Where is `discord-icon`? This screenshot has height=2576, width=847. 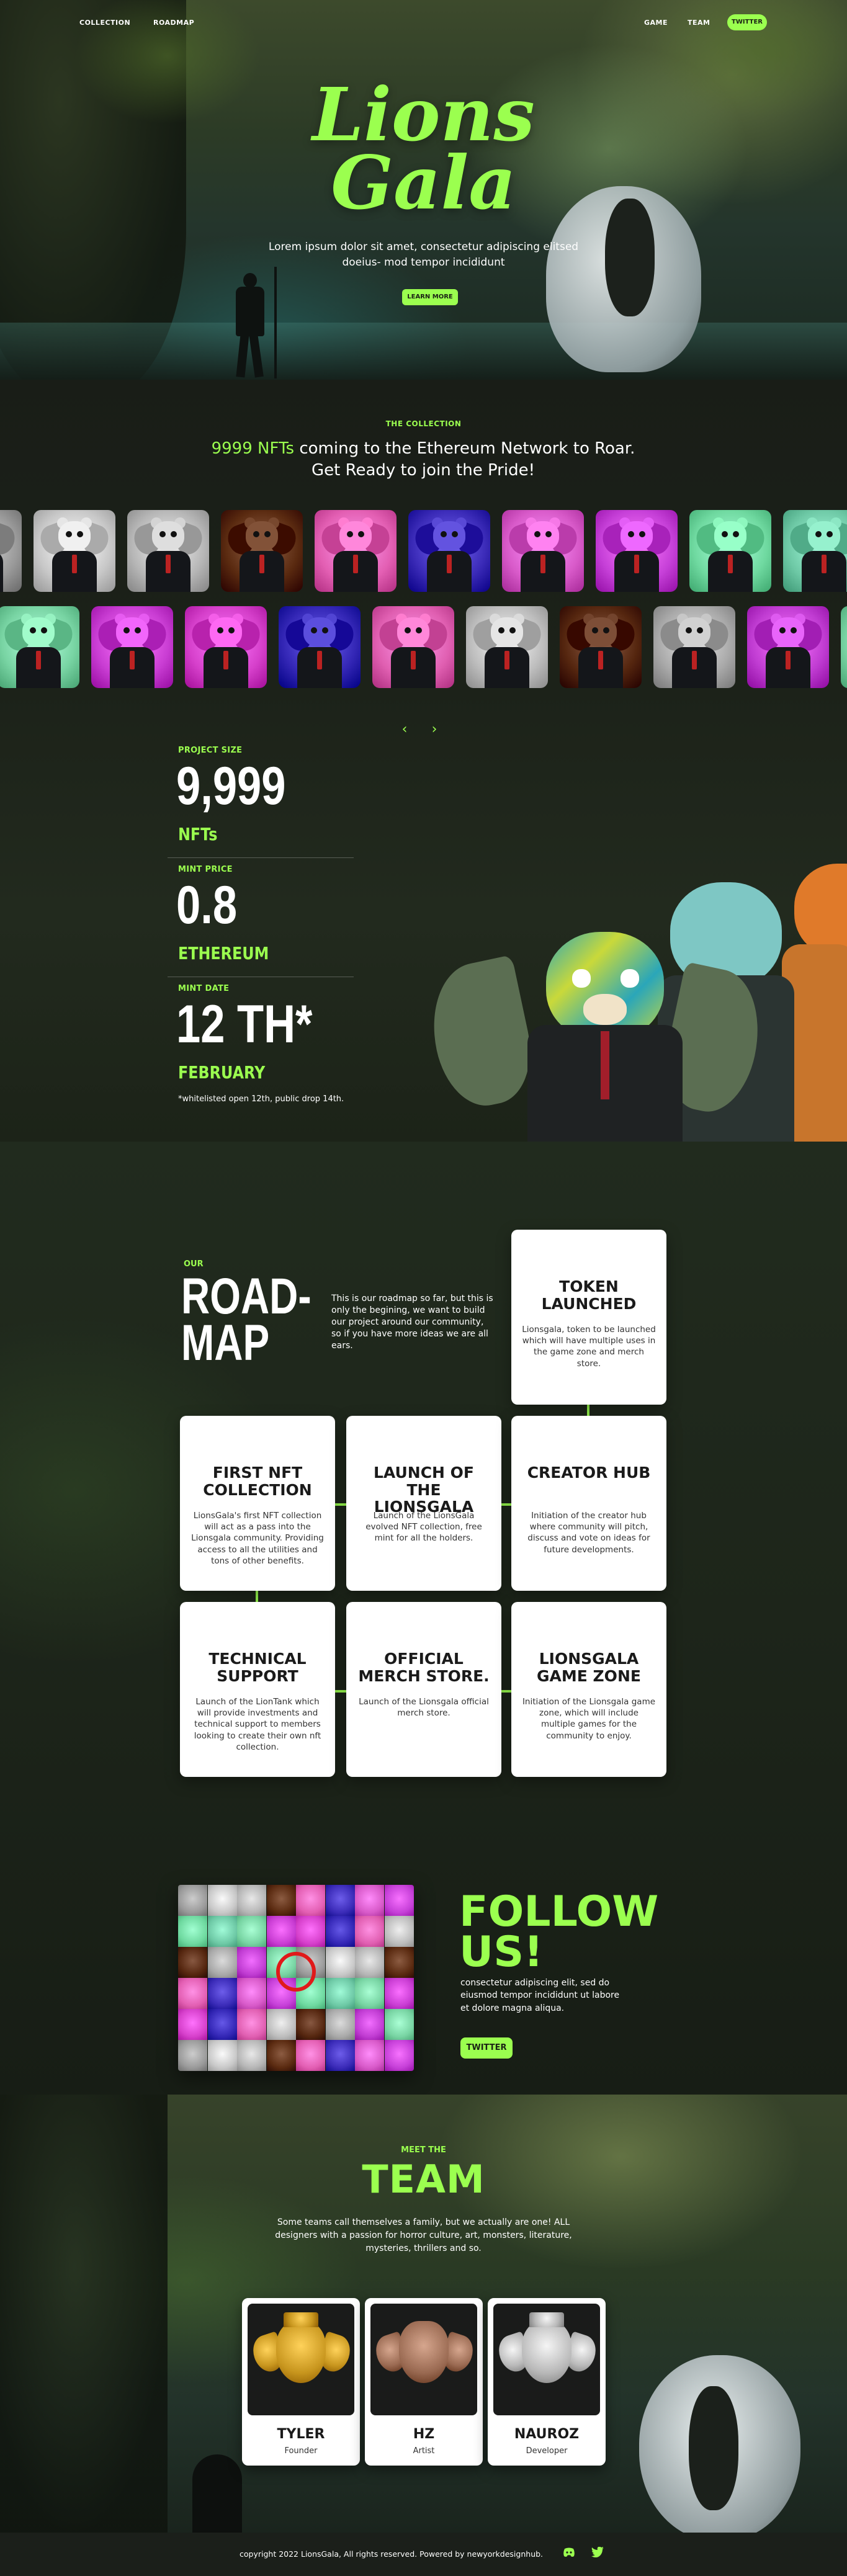
discord-icon is located at coordinates (569, 2554).